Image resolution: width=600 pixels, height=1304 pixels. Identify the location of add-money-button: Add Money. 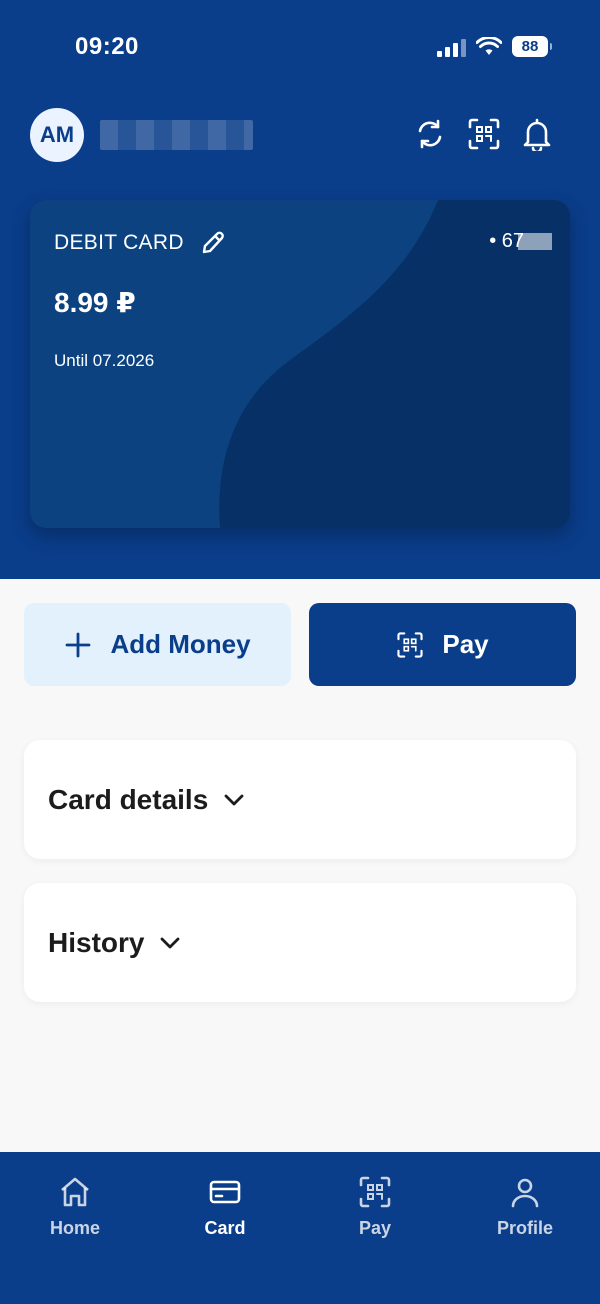
(157, 644).